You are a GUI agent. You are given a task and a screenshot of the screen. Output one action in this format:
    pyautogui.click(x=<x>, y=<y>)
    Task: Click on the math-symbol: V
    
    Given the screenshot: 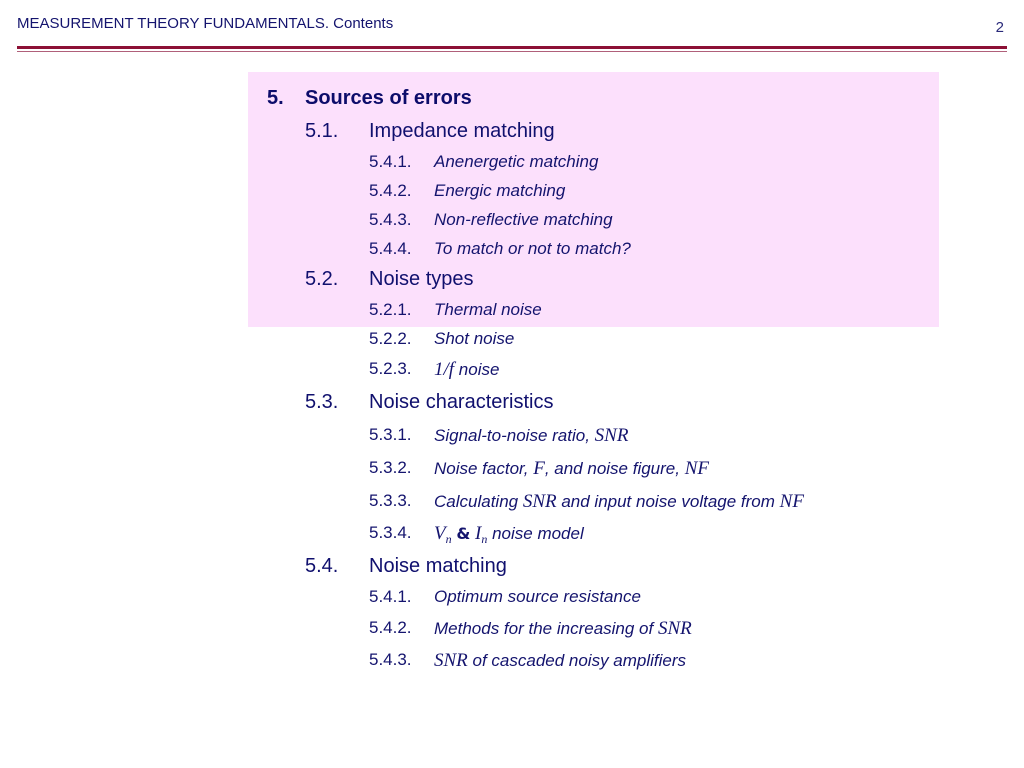 What is the action you would take?
    pyautogui.click(x=440, y=533)
    